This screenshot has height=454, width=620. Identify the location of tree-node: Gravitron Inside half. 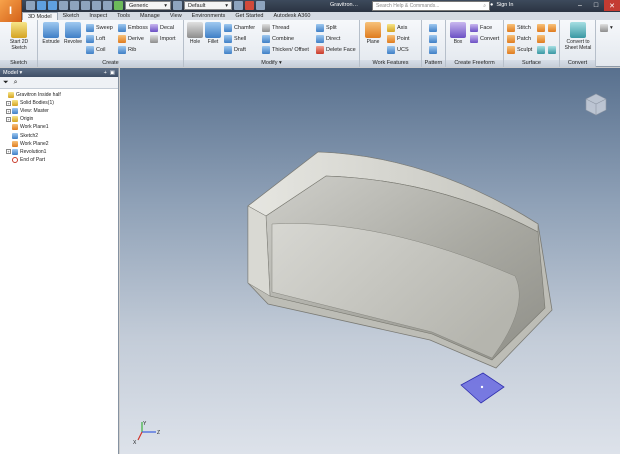
(59, 95).